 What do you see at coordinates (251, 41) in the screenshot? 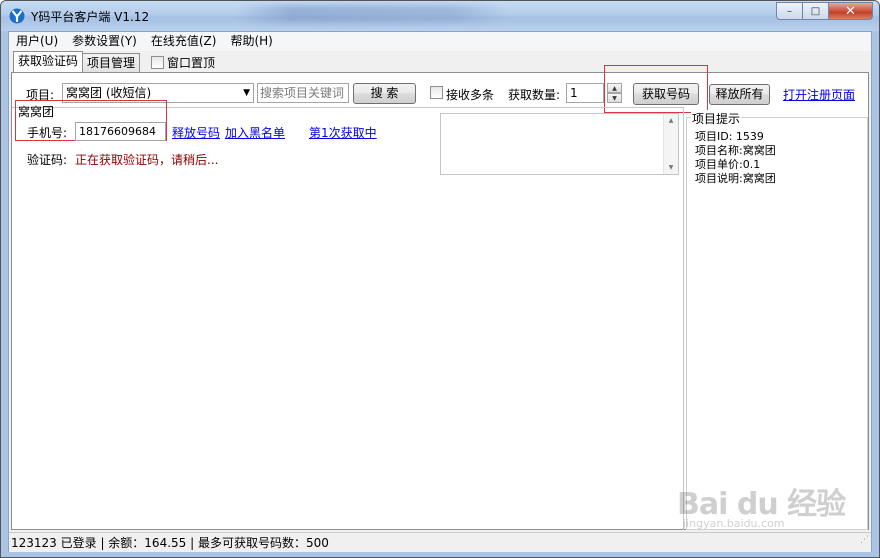
I see `menu-help: 帮助(H)` at bounding box center [251, 41].